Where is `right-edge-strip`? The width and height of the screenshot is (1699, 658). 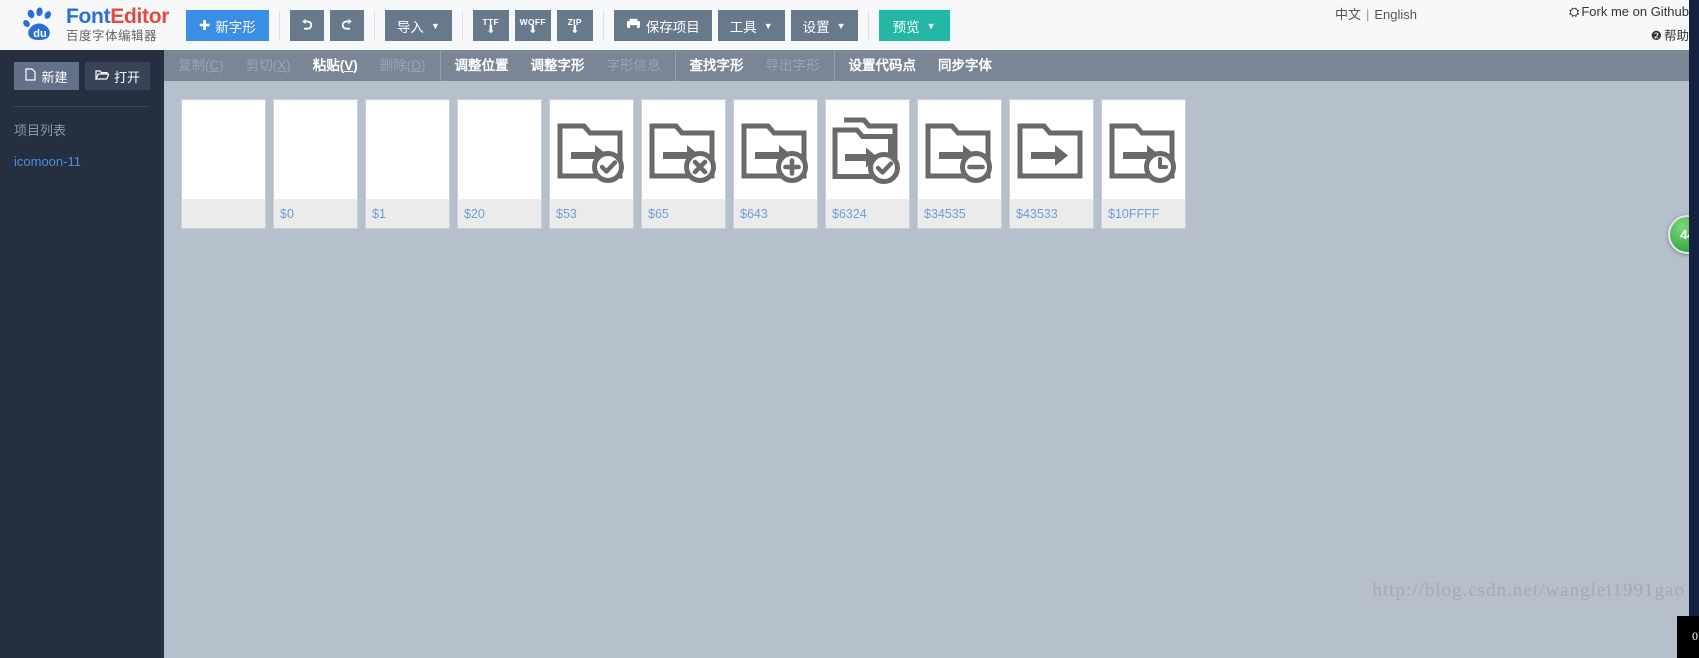
right-edge-strip is located at coordinates (1694, 329).